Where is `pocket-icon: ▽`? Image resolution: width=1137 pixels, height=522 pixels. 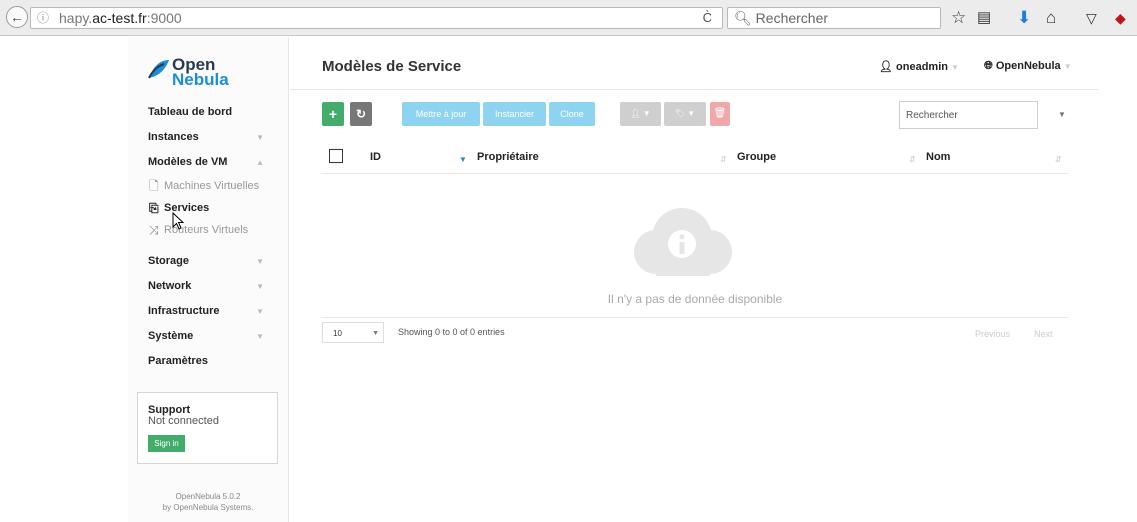
pocket-icon: ▽ is located at coordinates (1091, 18).